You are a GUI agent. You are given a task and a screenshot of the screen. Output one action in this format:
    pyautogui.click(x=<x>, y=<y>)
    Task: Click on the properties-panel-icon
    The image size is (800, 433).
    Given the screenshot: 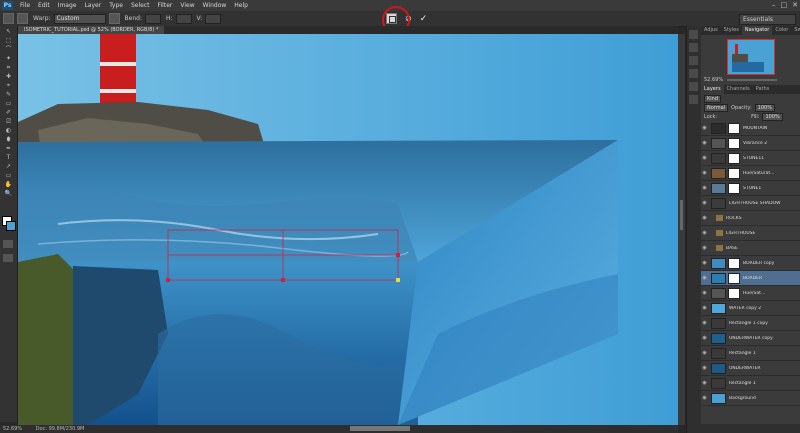 What is the action you would take?
    pyautogui.click(x=693, y=47)
    